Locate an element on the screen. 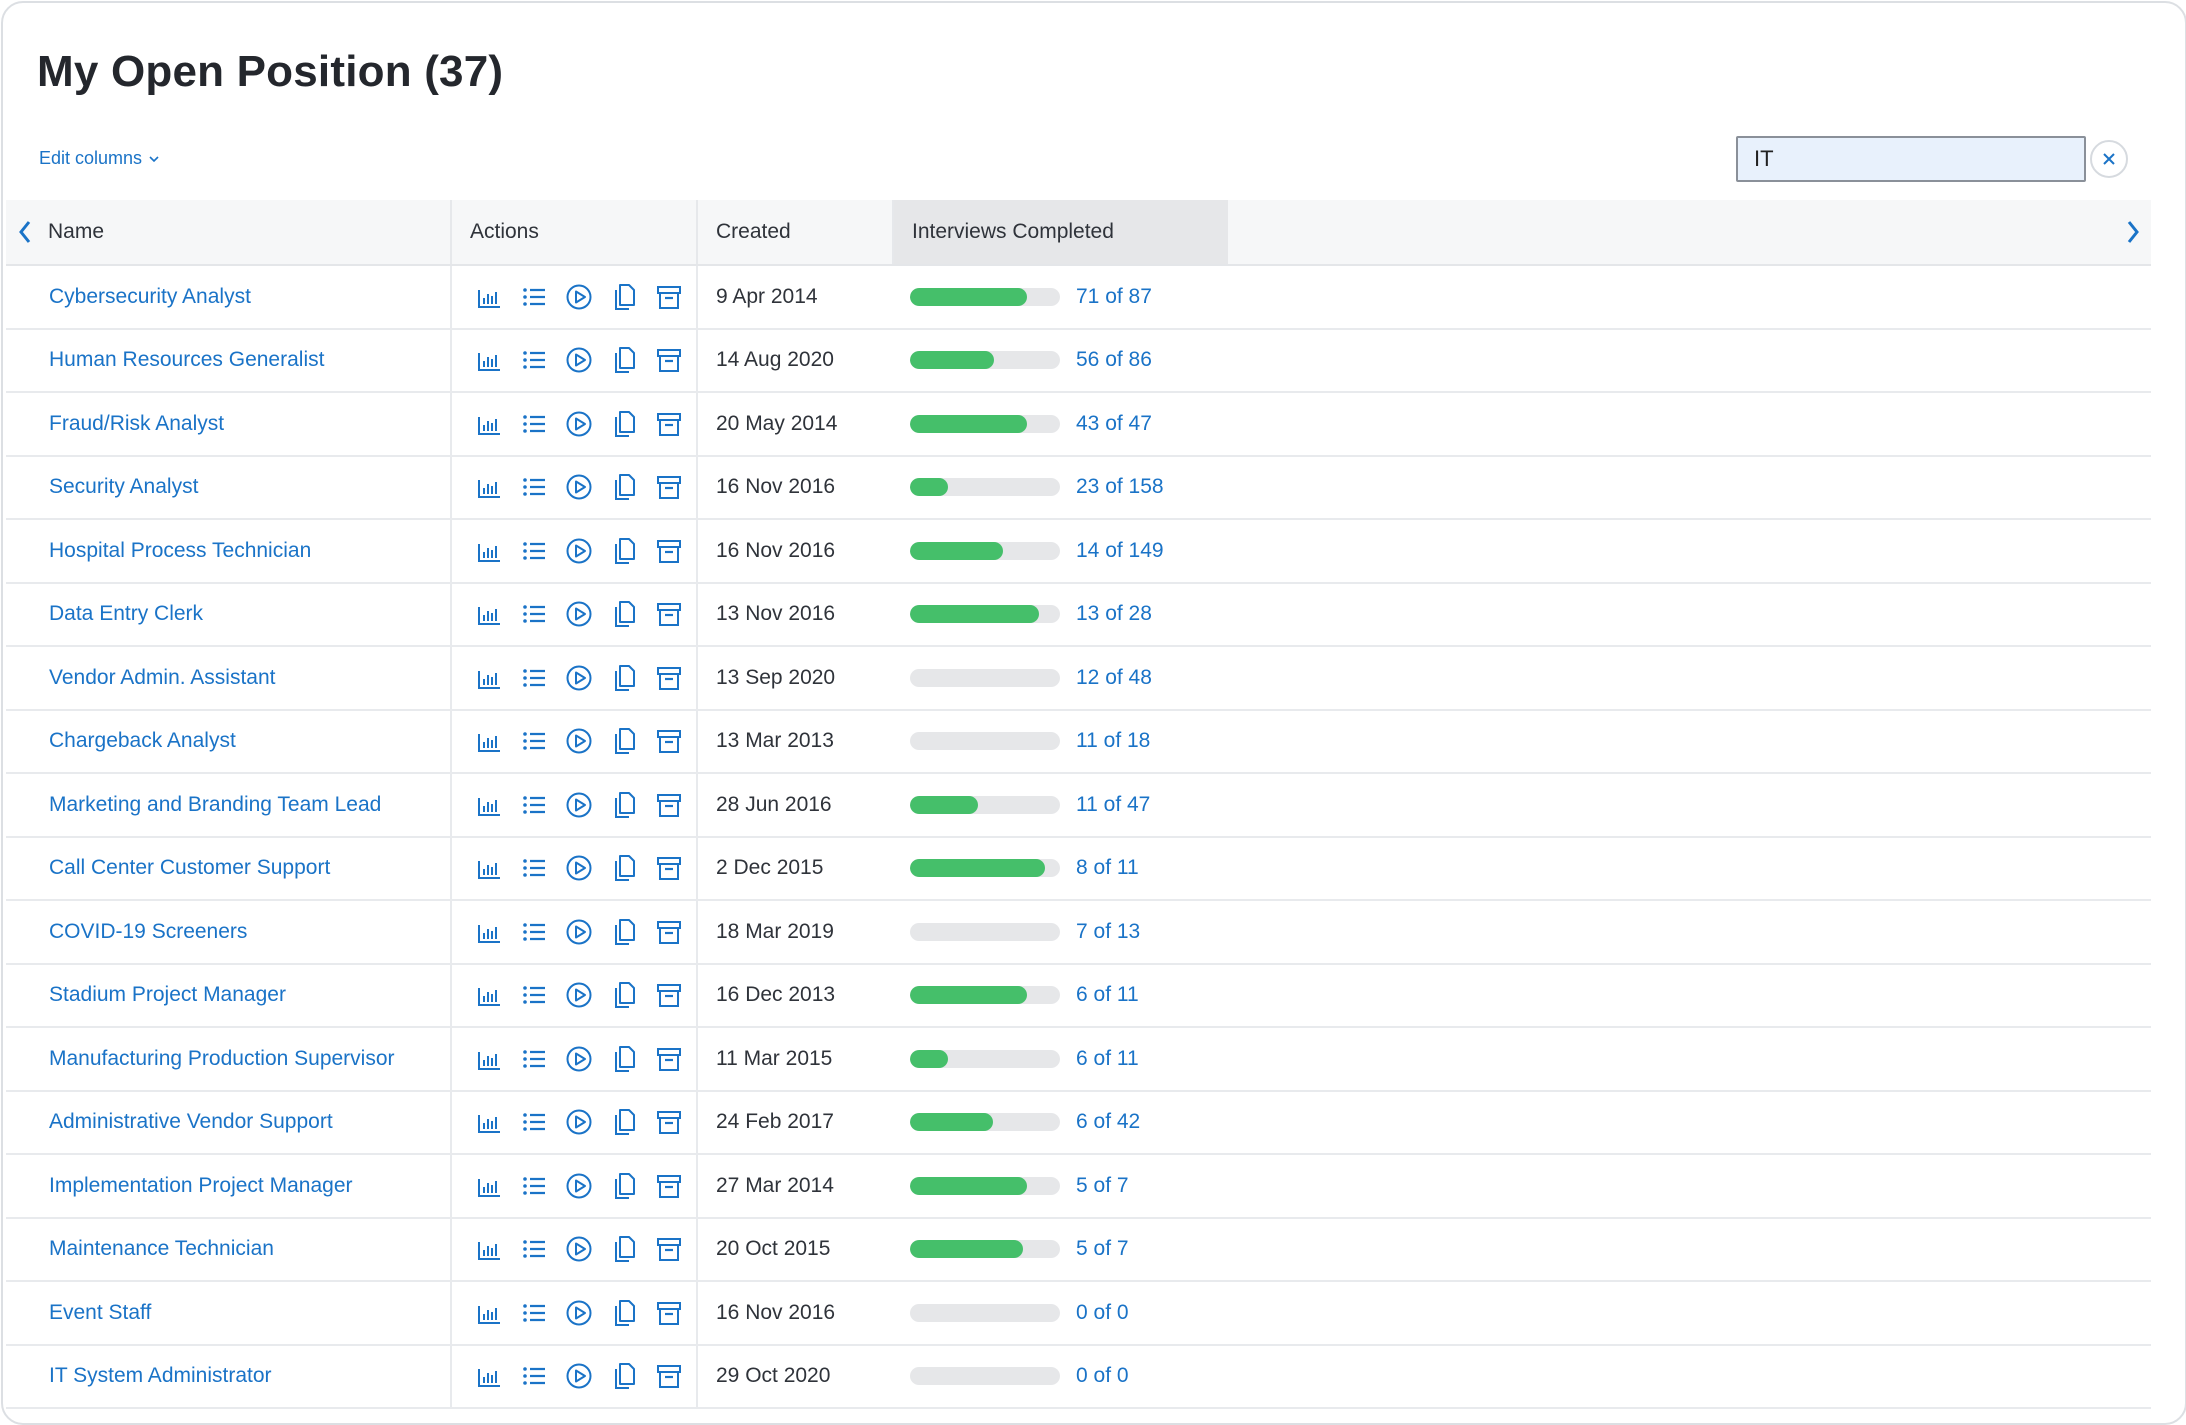 The image size is (2186, 1425). position-name-link: Cybersecurity Analyst is located at coordinates (150, 297).